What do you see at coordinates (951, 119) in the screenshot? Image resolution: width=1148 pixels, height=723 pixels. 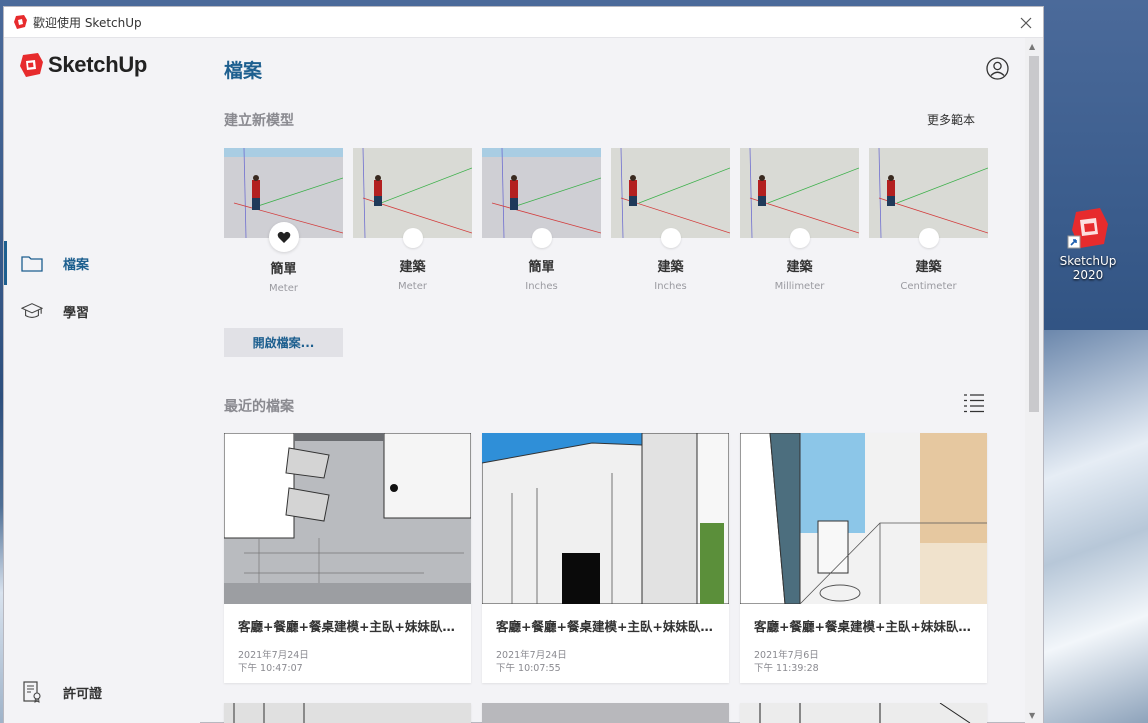 I see `more-templates-link: 更多範本` at bounding box center [951, 119].